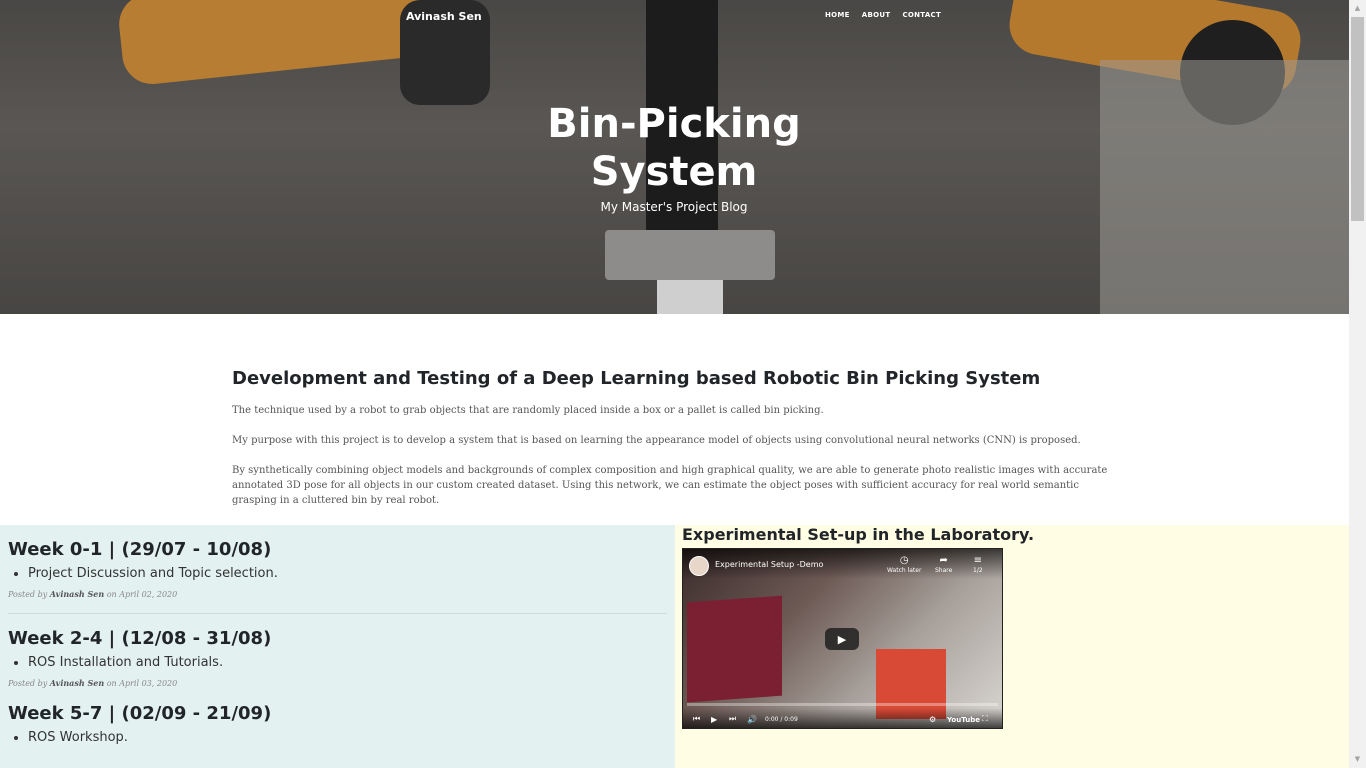 This screenshot has height=768, width=1366. What do you see at coordinates (674, 124) in the screenshot?
I see `page-title-line1: Bin-Picking` at bounding box center [674, 124].